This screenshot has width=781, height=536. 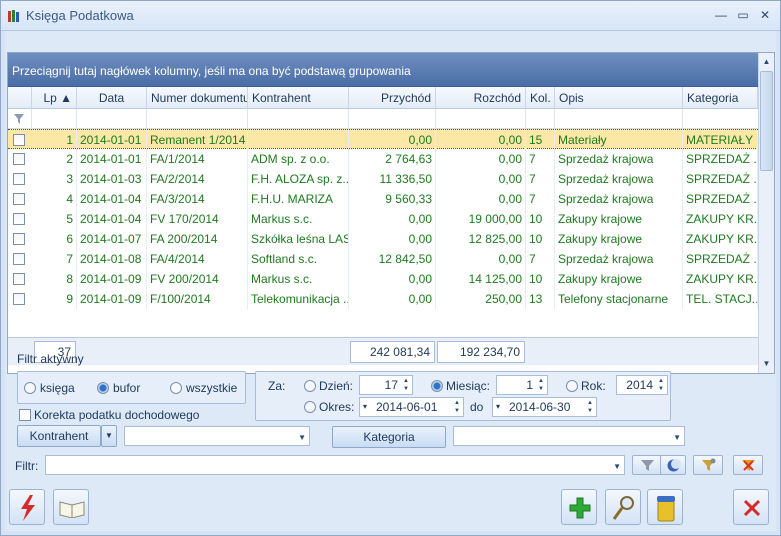 What do you see at coordinates (619, 159) in the screenshot?
I see `cell-opis: Sprzedaż krajowa` at bounding box center [619, 159].